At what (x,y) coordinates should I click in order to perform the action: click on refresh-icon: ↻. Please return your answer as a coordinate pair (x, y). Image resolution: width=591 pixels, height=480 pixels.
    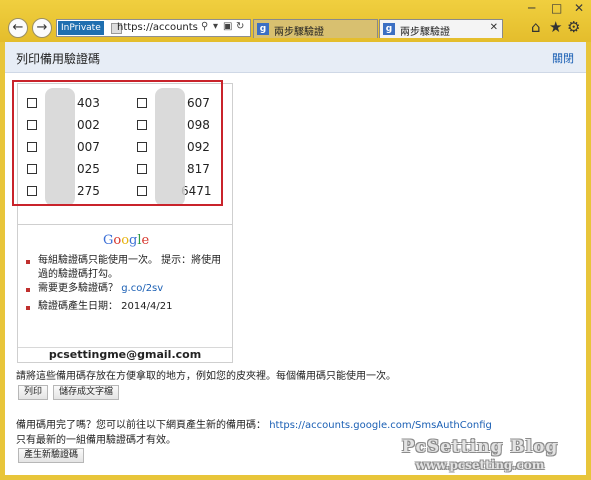
    Looking at the image, I should click on (240, 26).